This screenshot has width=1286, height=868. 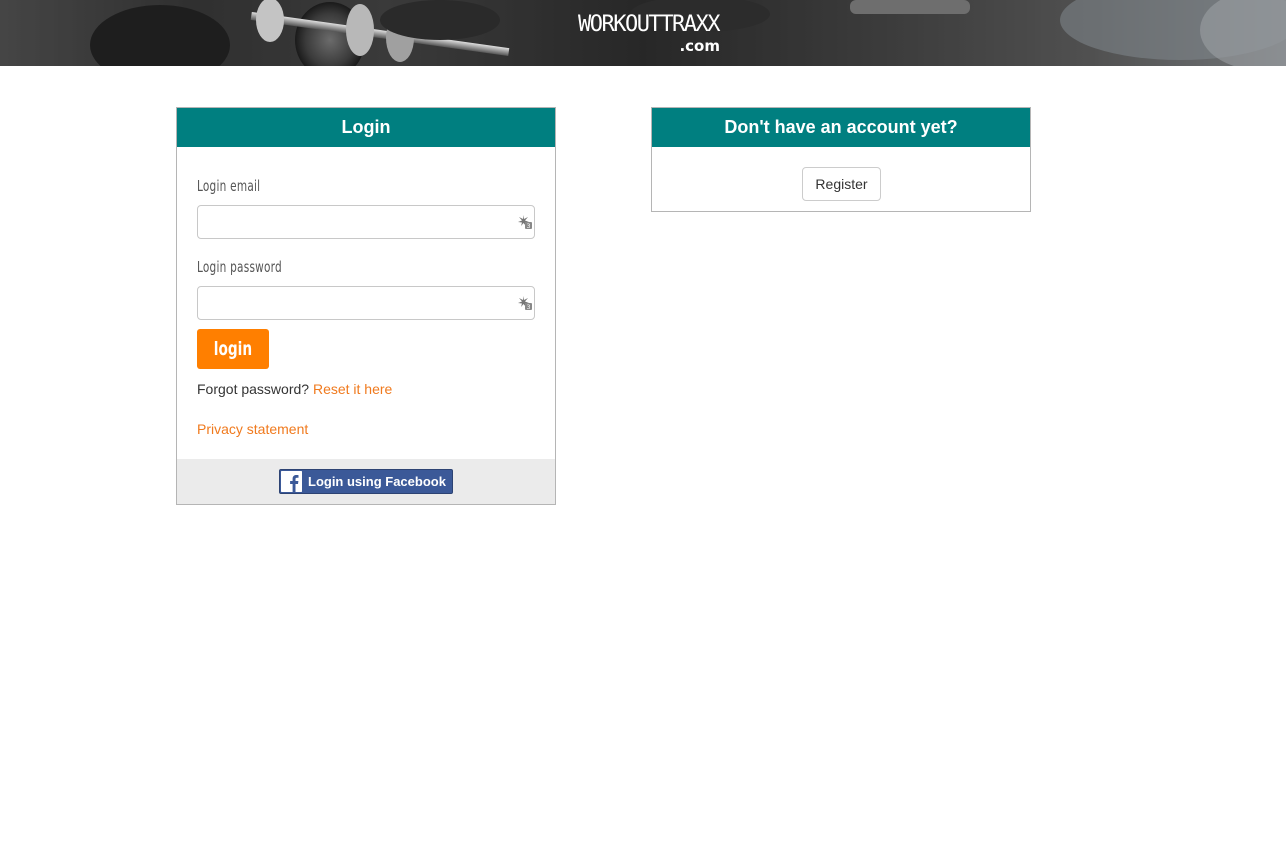 I want to click on email-label: Login email, so click(x=229, y=186).